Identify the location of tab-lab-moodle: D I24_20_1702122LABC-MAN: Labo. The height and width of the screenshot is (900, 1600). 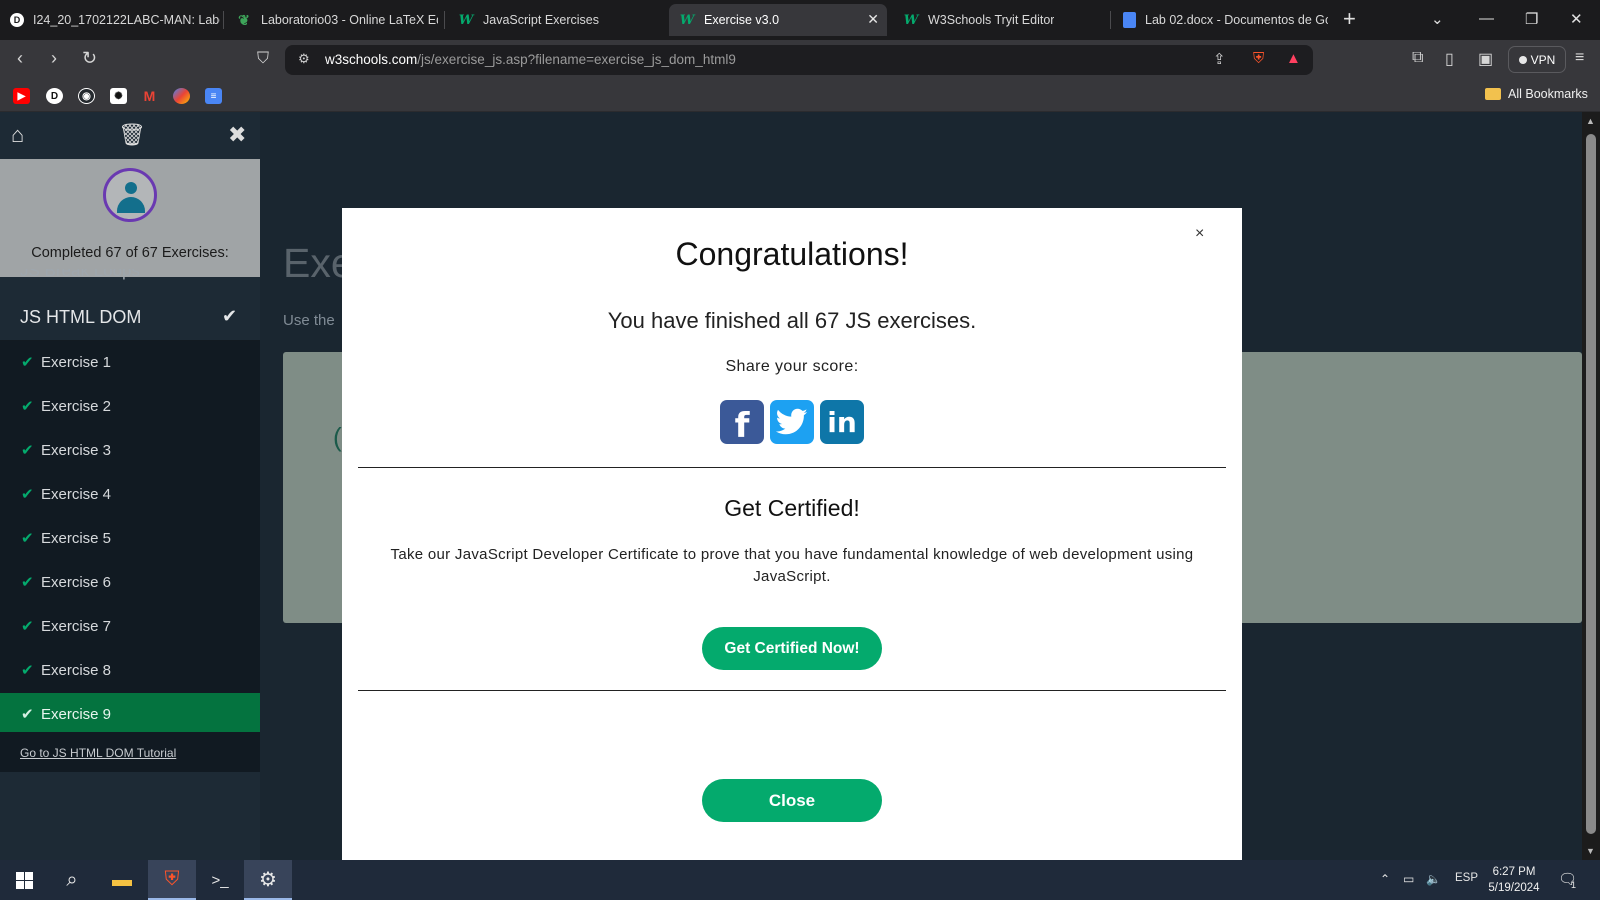
(110, 20).